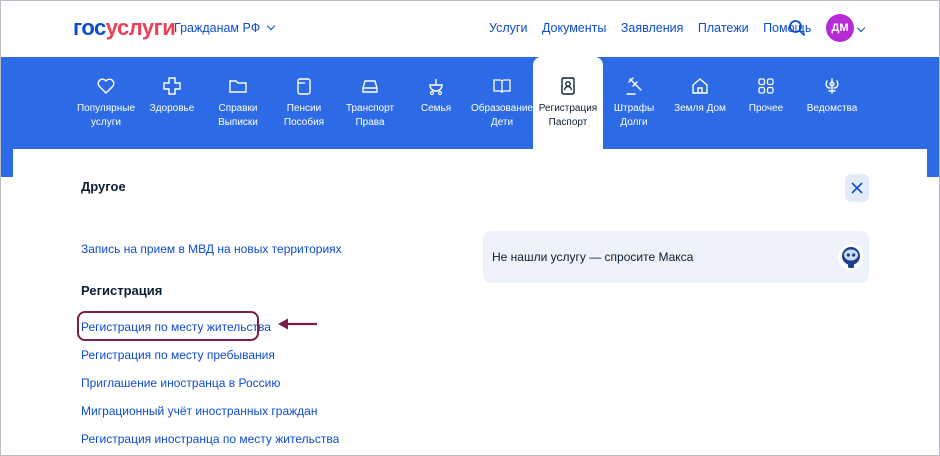 The image size is (940, 456). I want to click on close-button, so click(857, 188).